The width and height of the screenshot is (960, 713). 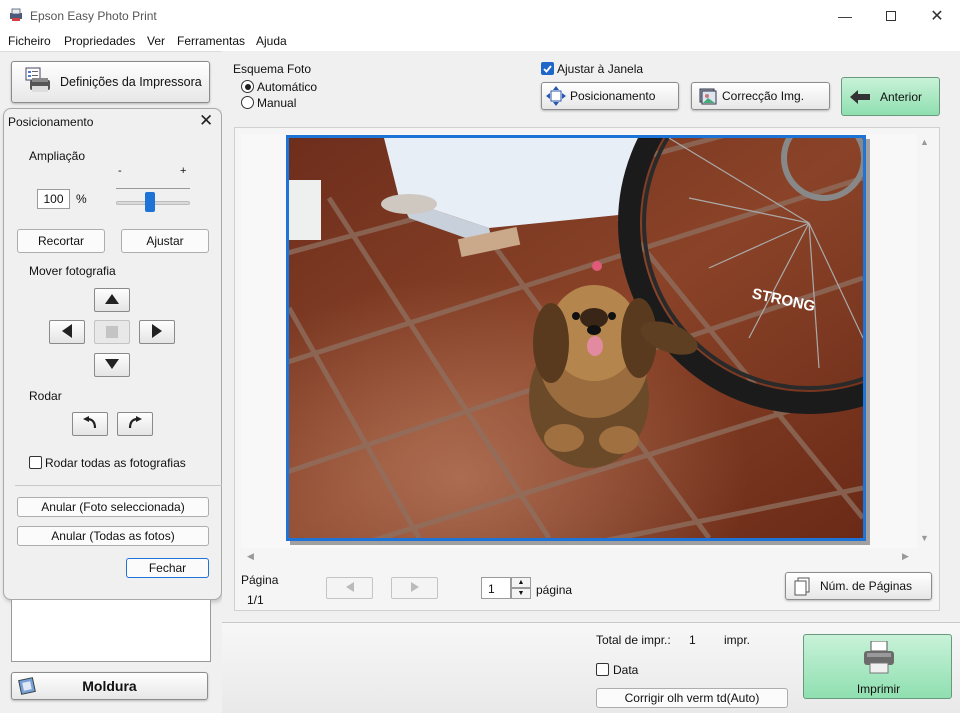 What do you see at coordinates (633, 640) in the screenshot?
I see `total-label: Total de impr.:` at bounding box center [633, 640].